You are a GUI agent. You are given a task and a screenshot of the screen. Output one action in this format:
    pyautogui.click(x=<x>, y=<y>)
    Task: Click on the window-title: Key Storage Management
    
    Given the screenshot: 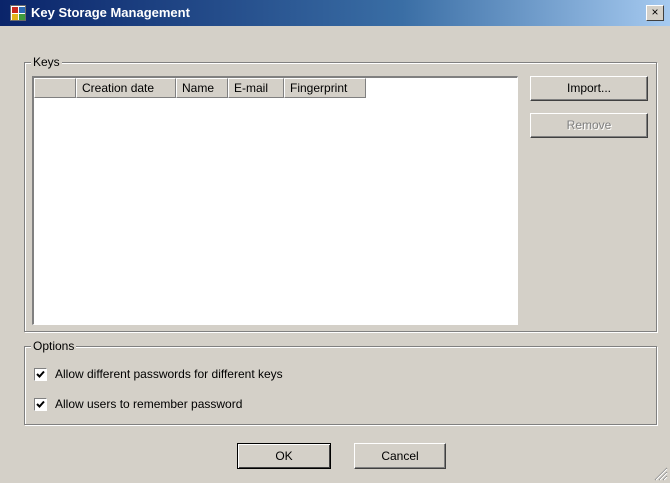 What is the action you would take?
    pyautogui.click(x=110, y=12)
    